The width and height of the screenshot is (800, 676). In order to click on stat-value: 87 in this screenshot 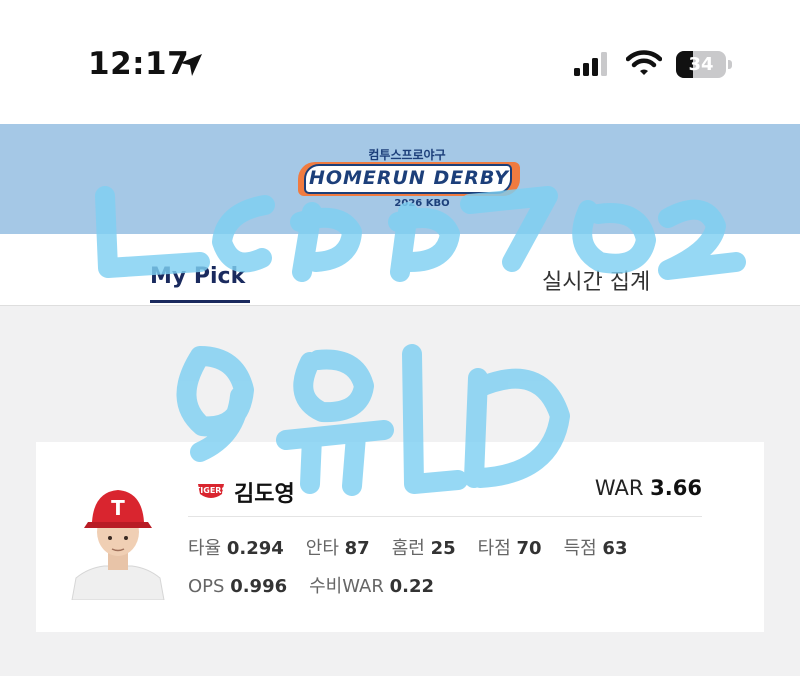, I will do `click(357, 548)`.